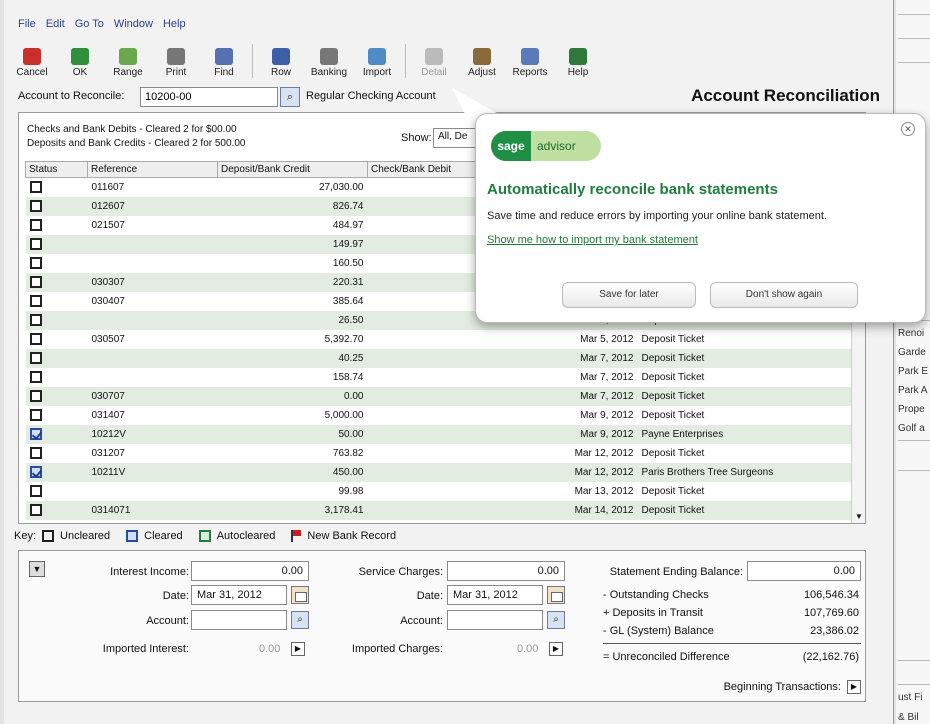  I want to click on toolbar-label: Adjust, so click(482, 72).